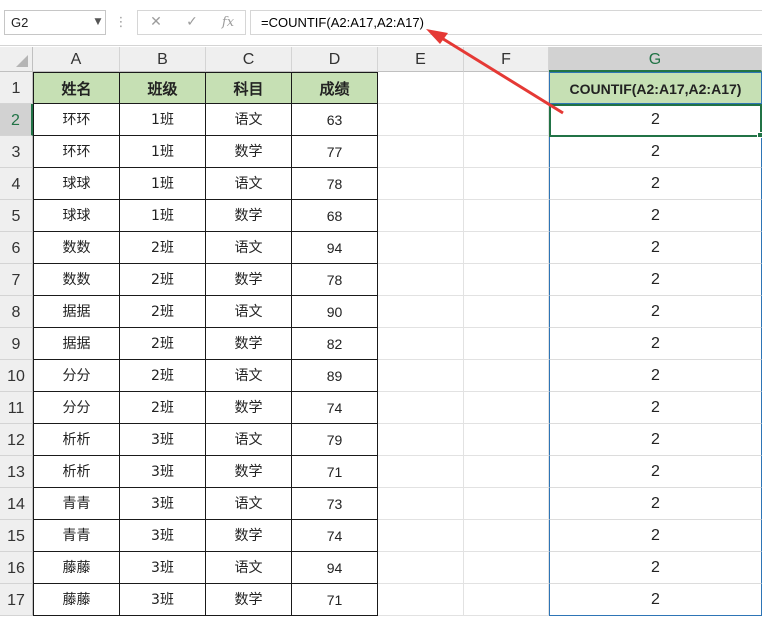 The image size is (762, 618). I want to click on cell-c12: 语文, so click(249, 440).